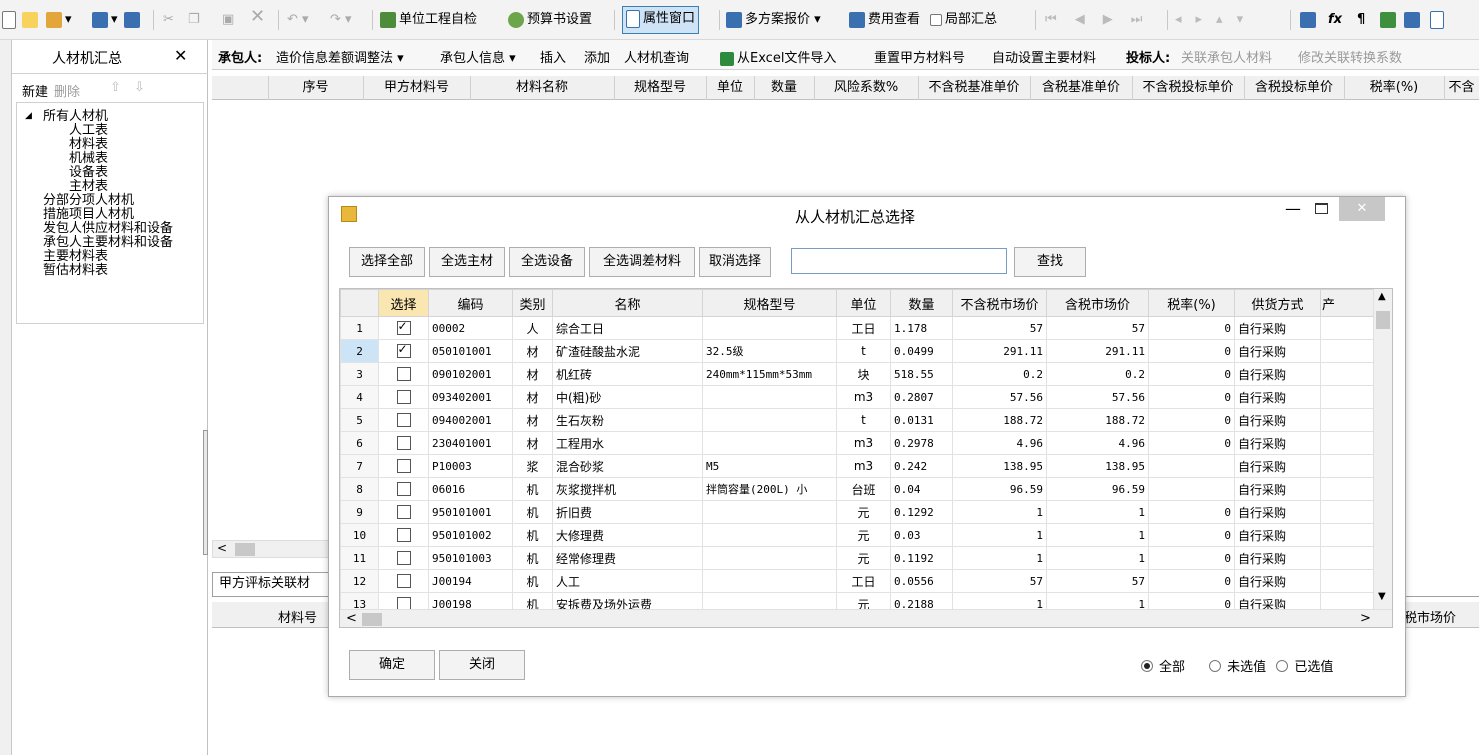 The image size is (1479, 755). What do you see at coordinates (1382, 296) in the screenshot?
I see `scroll-up-icon: ▲` at bounding box center [1382, 296].